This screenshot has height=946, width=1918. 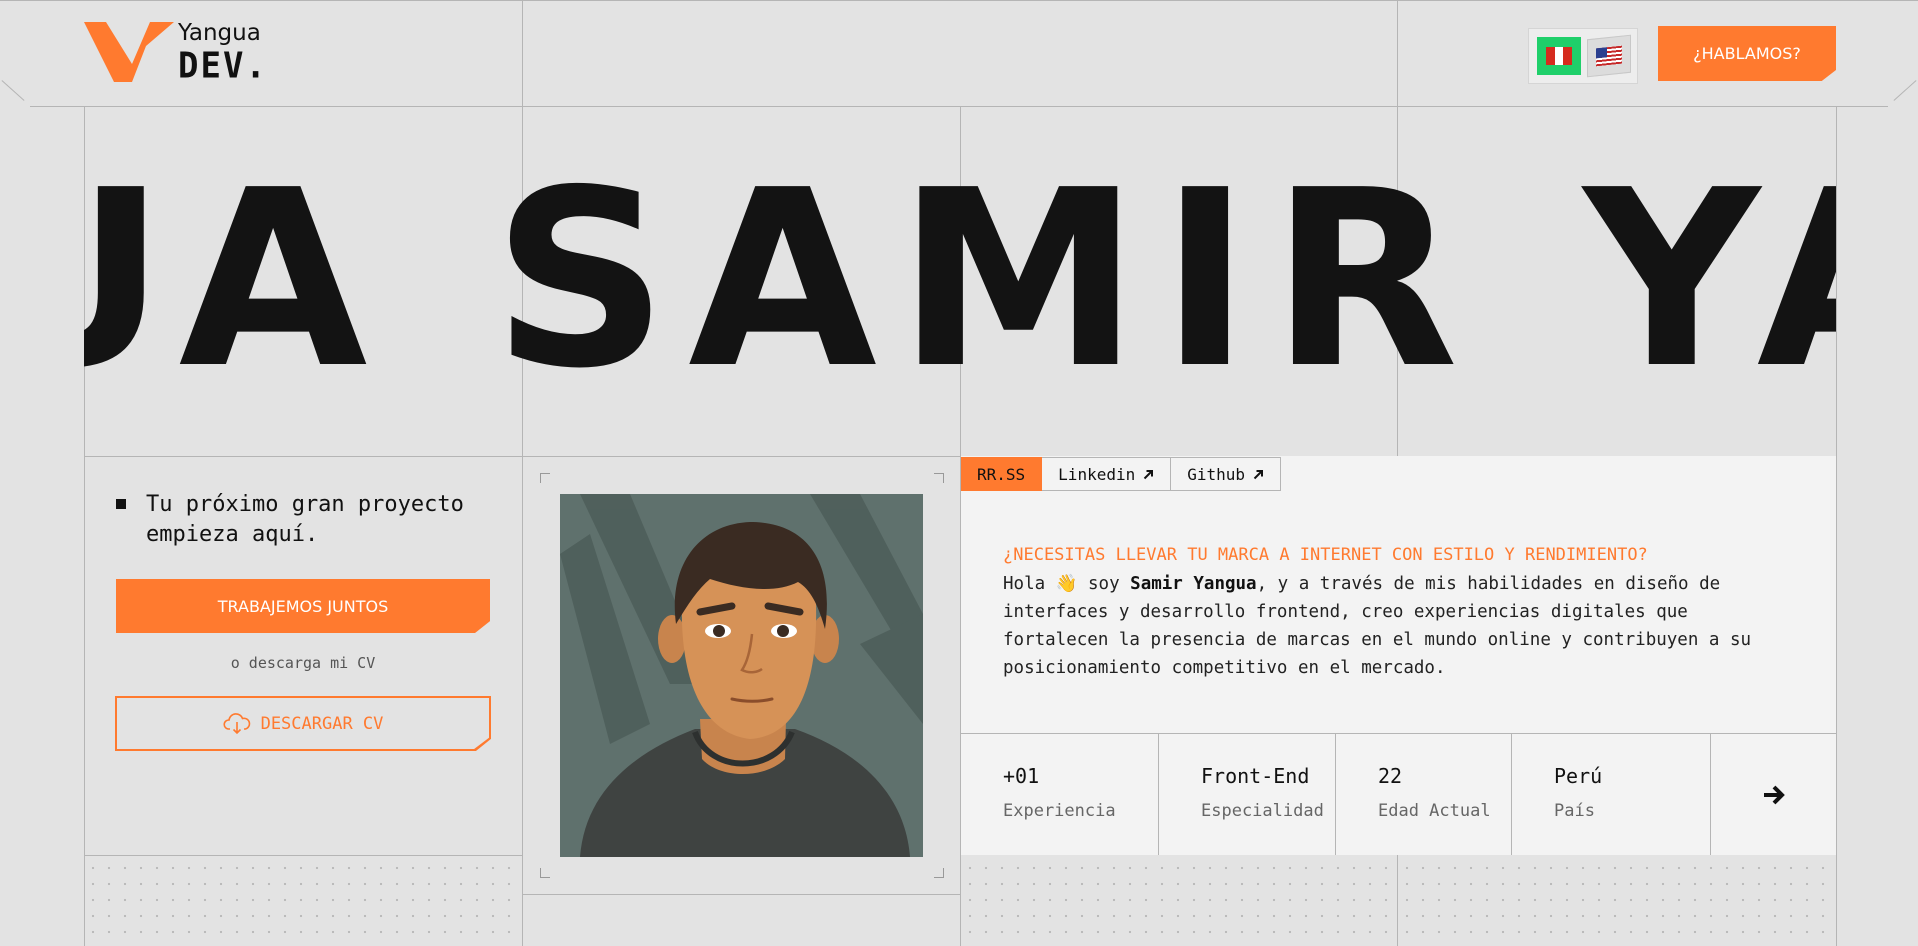 What do you see at coordinates (1193, 584) in the screenshot?
I see `bio-name: Samir Yangua` at bounding box center [1193, 584].